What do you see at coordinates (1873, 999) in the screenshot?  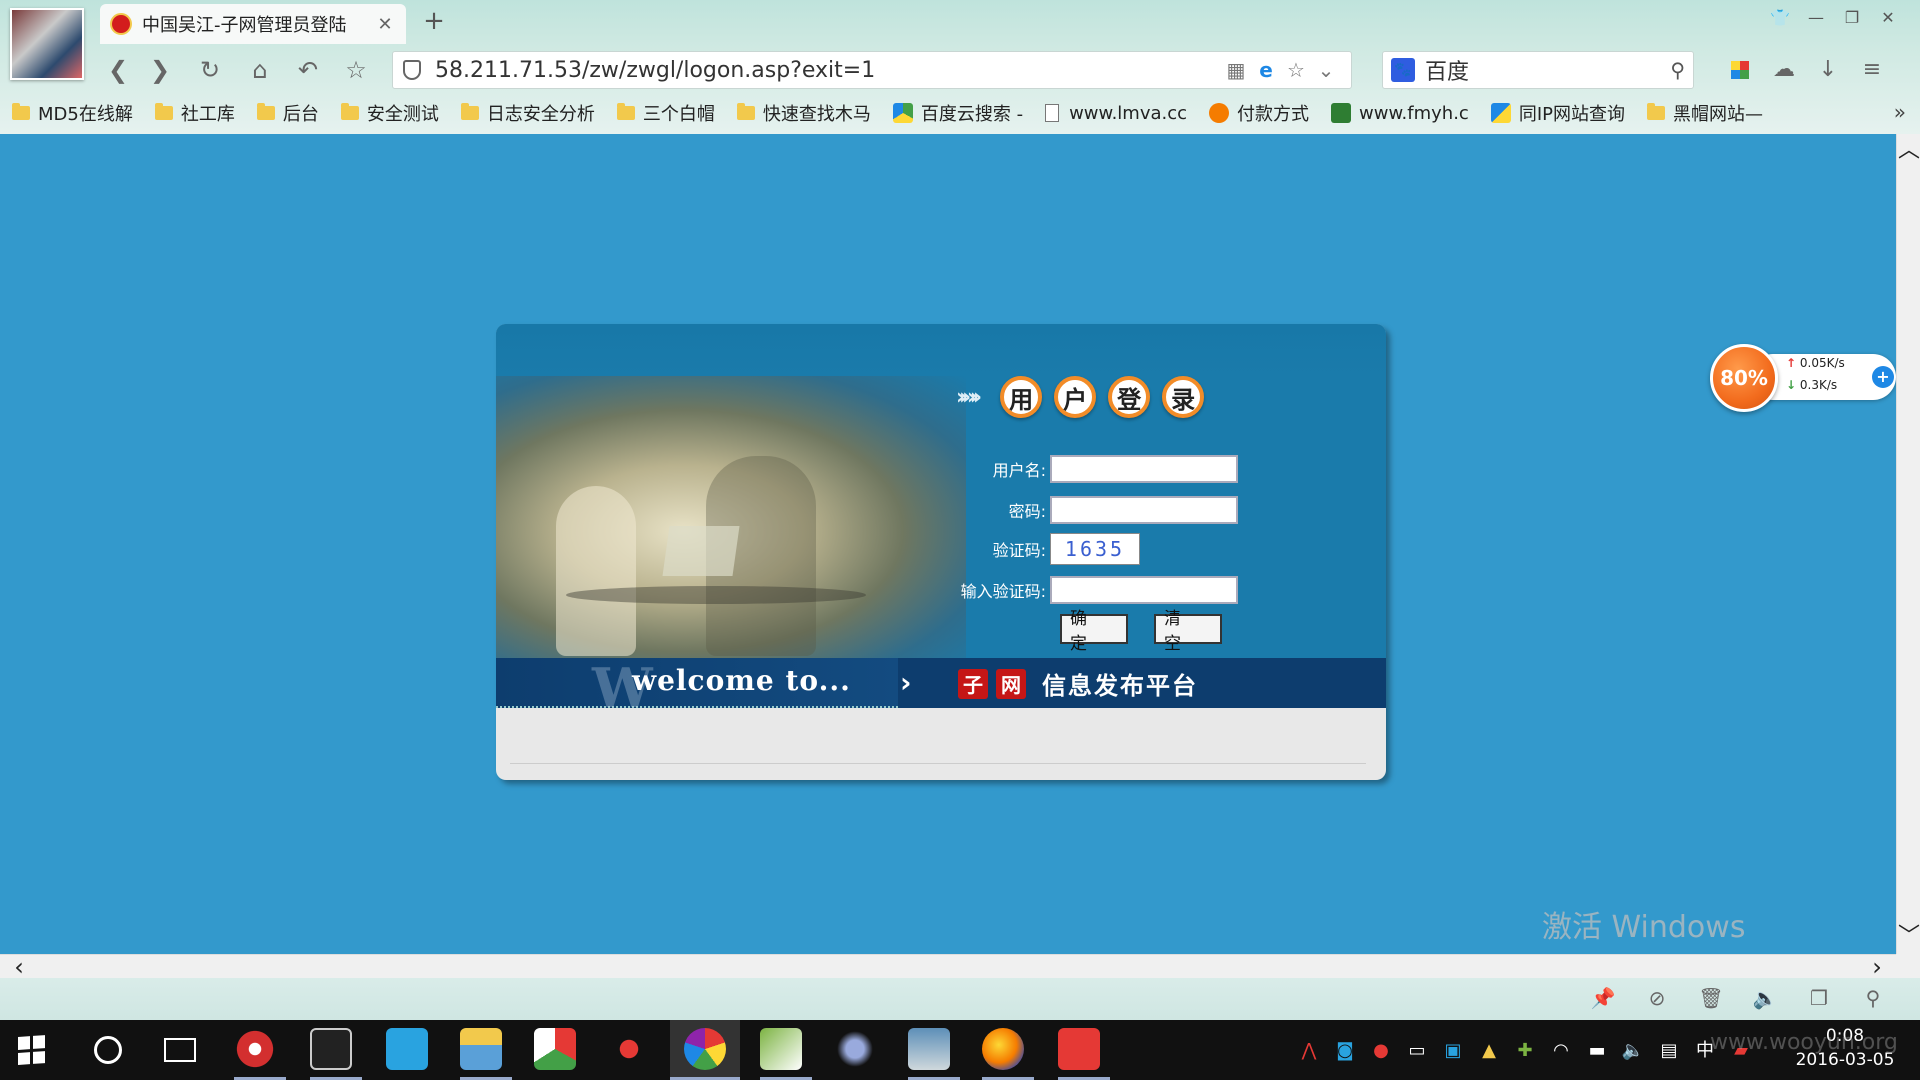 I see `zoom-icon: ⚲` at bounding box center [1873, 999].